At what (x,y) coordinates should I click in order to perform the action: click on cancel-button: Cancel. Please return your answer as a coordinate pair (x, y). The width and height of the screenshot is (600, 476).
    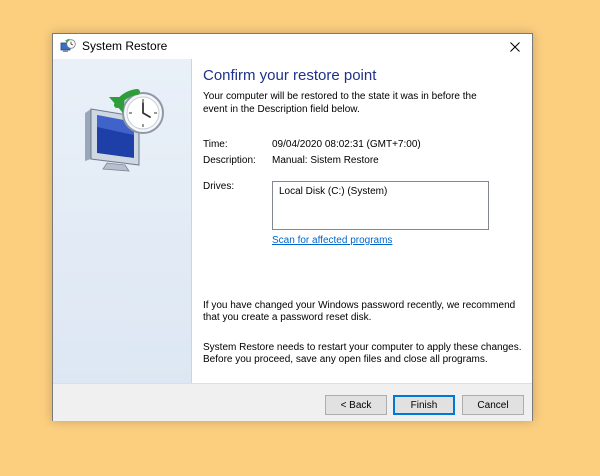
    Looking at the image, I should click on (493, 405).